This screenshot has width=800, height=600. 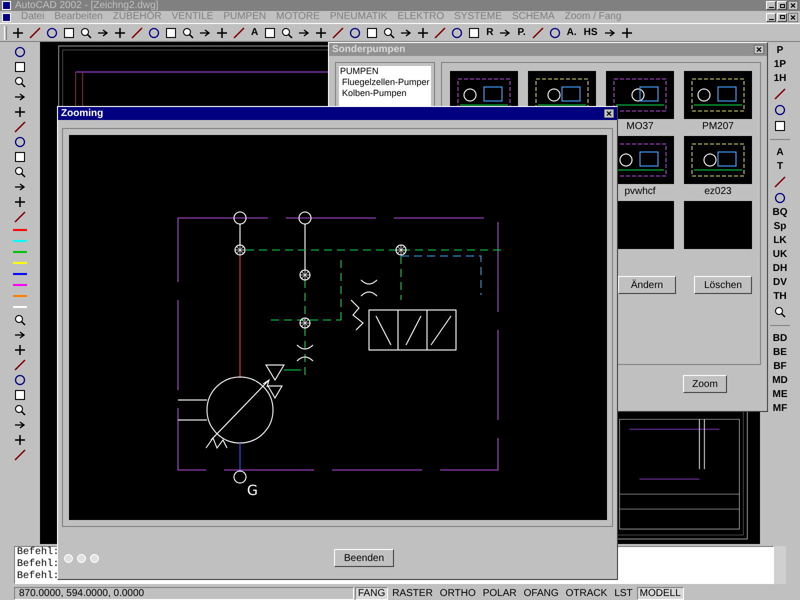 What do you see at coordinates (780, 167) in the screenshot?
I see `tool-button: T` at bounding box center [780, 167].